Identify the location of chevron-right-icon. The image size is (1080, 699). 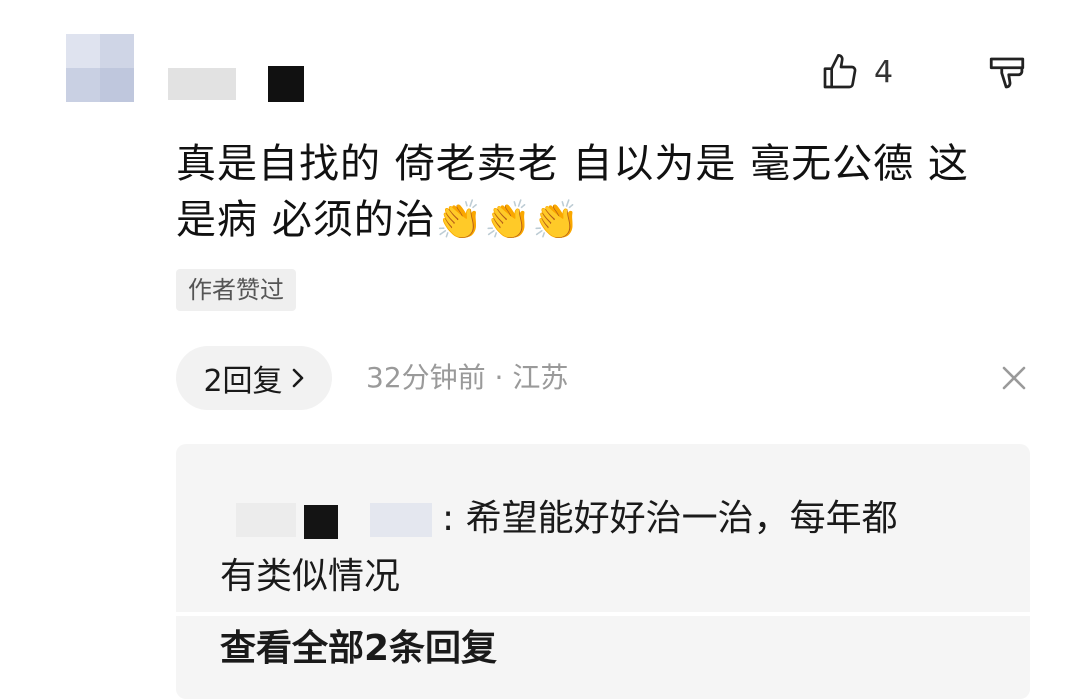
(298, 378).